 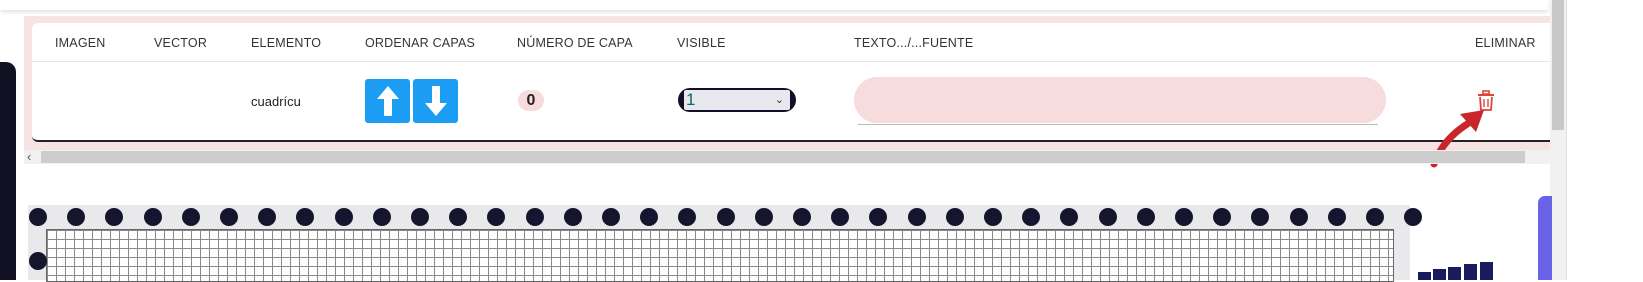 I want to click on vertical-scroll-thumb, so click(x=1558, y=65).